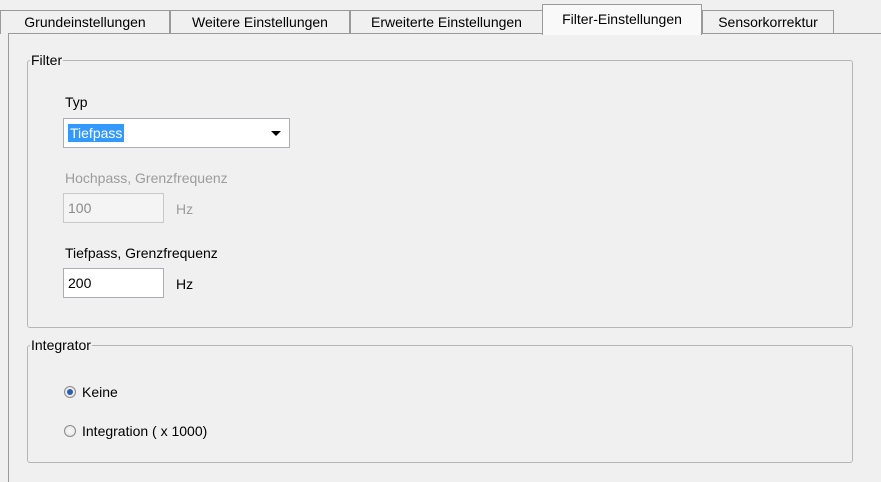  What do you see at coordinates (70, 392) in the screenshot?
I see `radio-selected-icon` at bounding box center [70, 392].